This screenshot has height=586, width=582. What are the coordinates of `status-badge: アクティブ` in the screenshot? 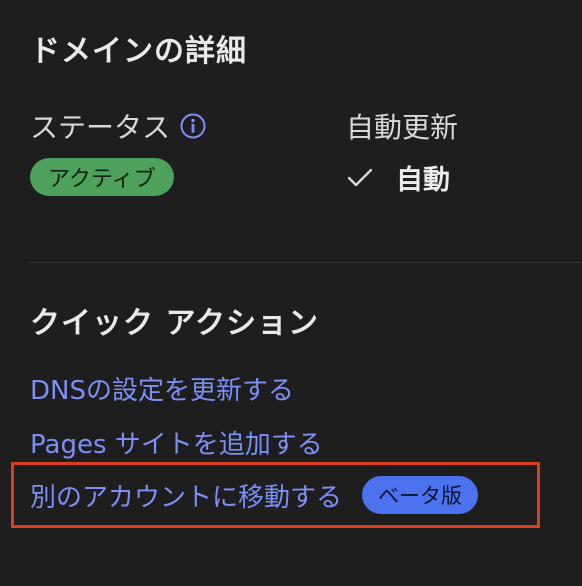 It's located at (102, 177).